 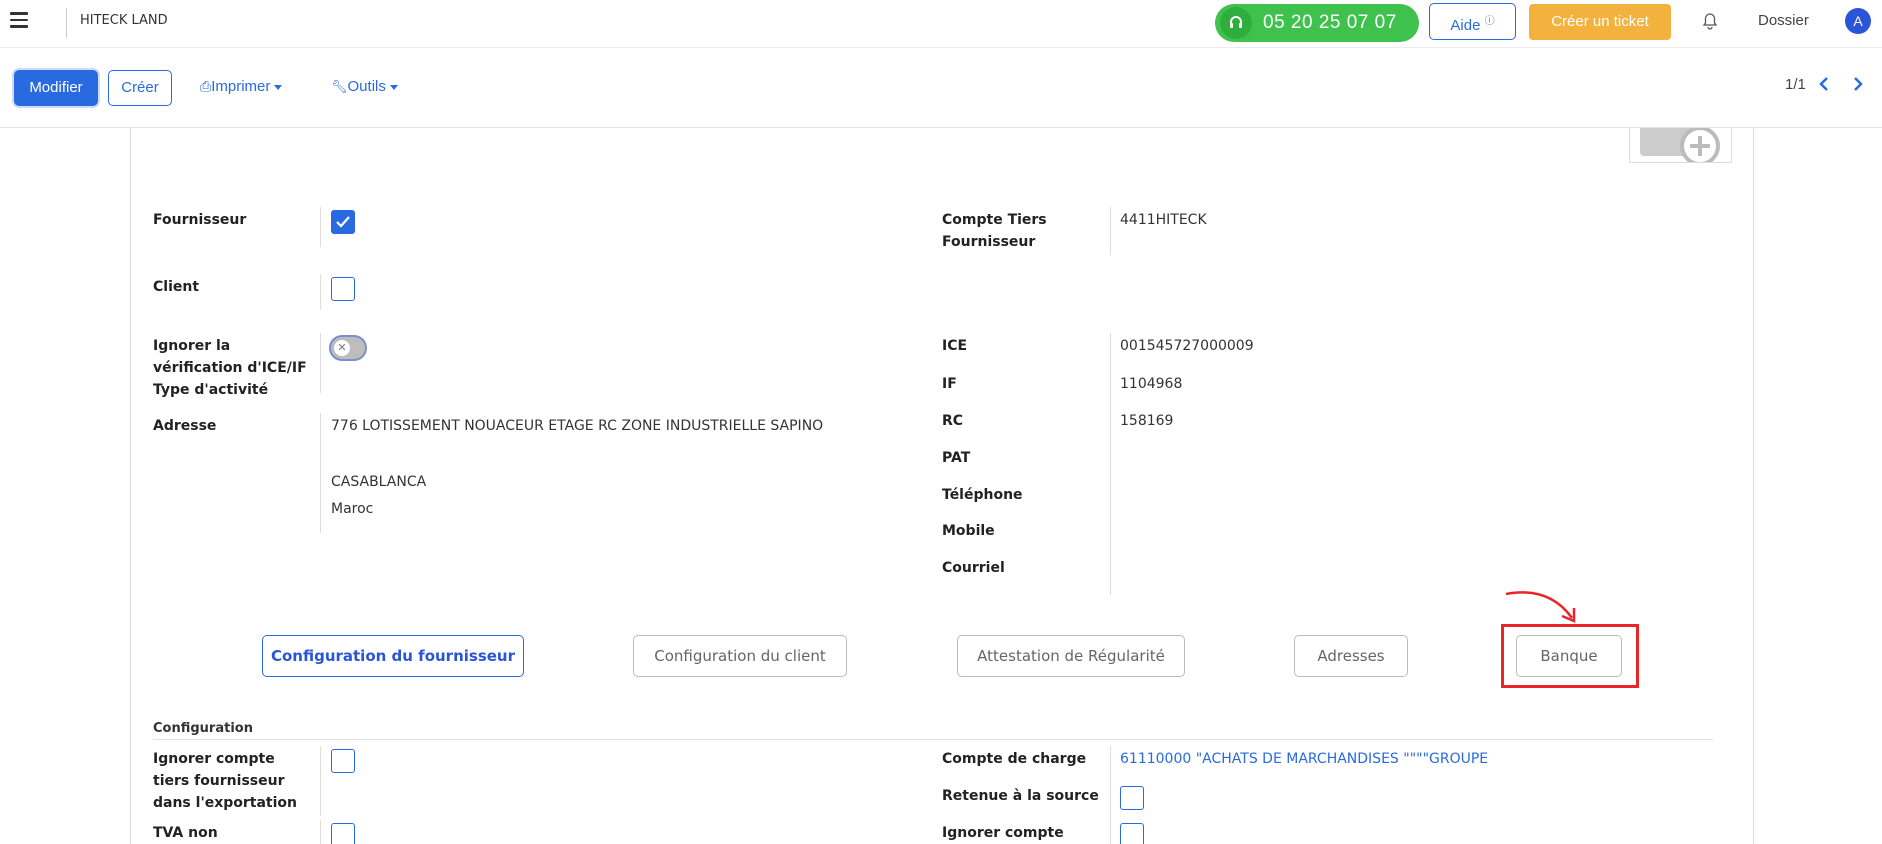 I want to click on help-button: Aide ⓘ, so click(x=1472, y=21).